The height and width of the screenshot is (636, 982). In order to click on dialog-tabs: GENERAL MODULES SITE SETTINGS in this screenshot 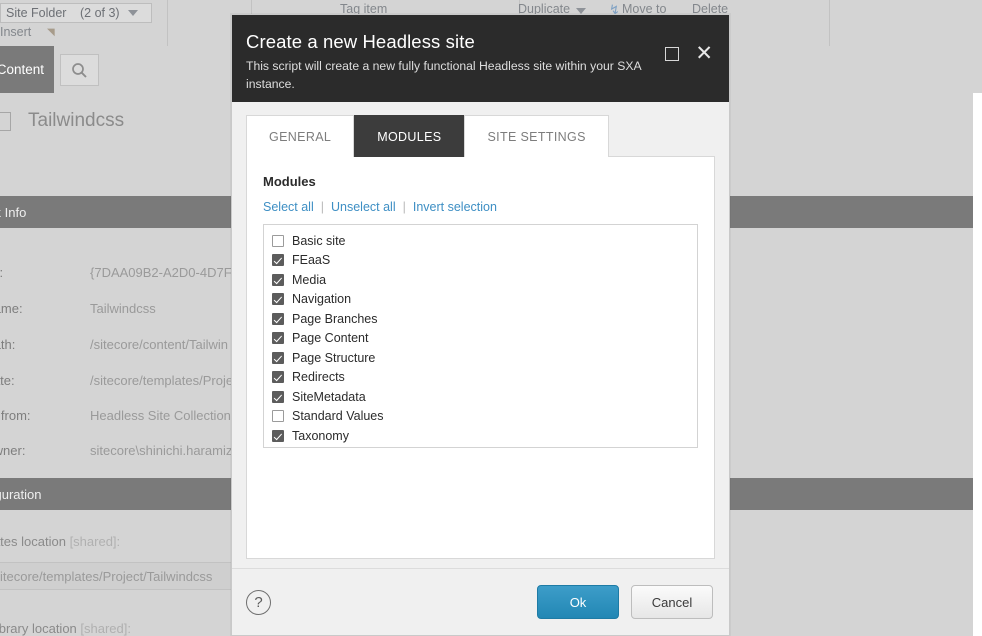, I will do `click(480, 136)`.